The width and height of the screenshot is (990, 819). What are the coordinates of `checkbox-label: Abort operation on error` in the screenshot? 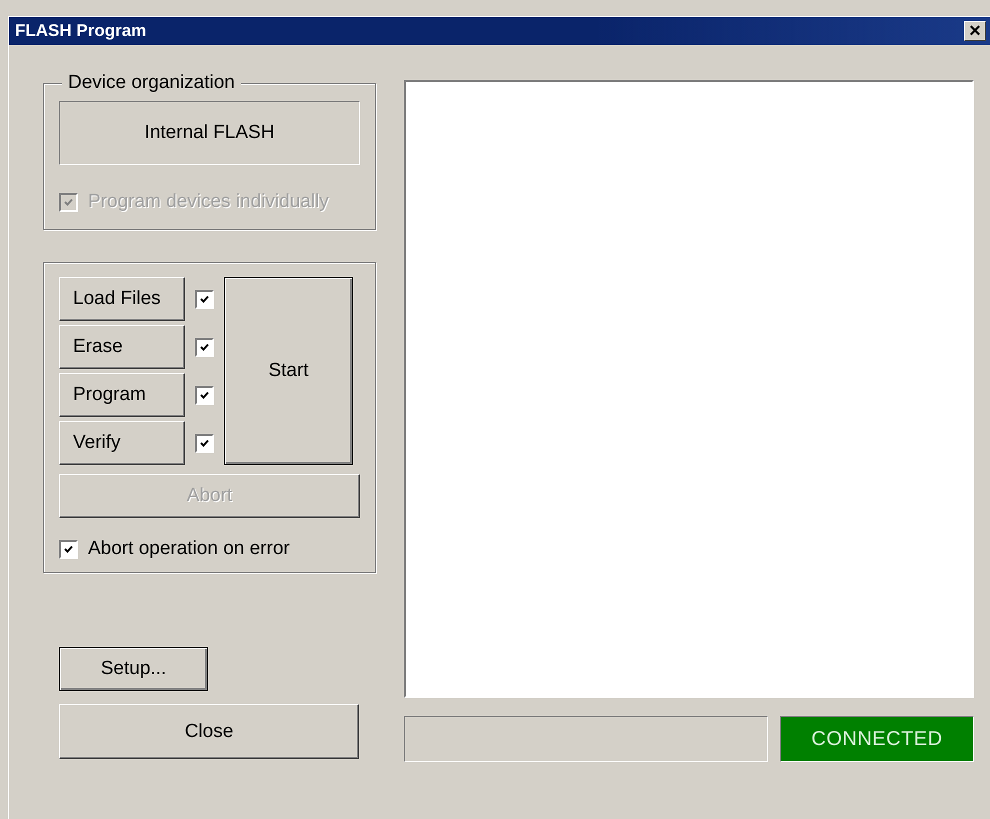 It's located at (189, 549).